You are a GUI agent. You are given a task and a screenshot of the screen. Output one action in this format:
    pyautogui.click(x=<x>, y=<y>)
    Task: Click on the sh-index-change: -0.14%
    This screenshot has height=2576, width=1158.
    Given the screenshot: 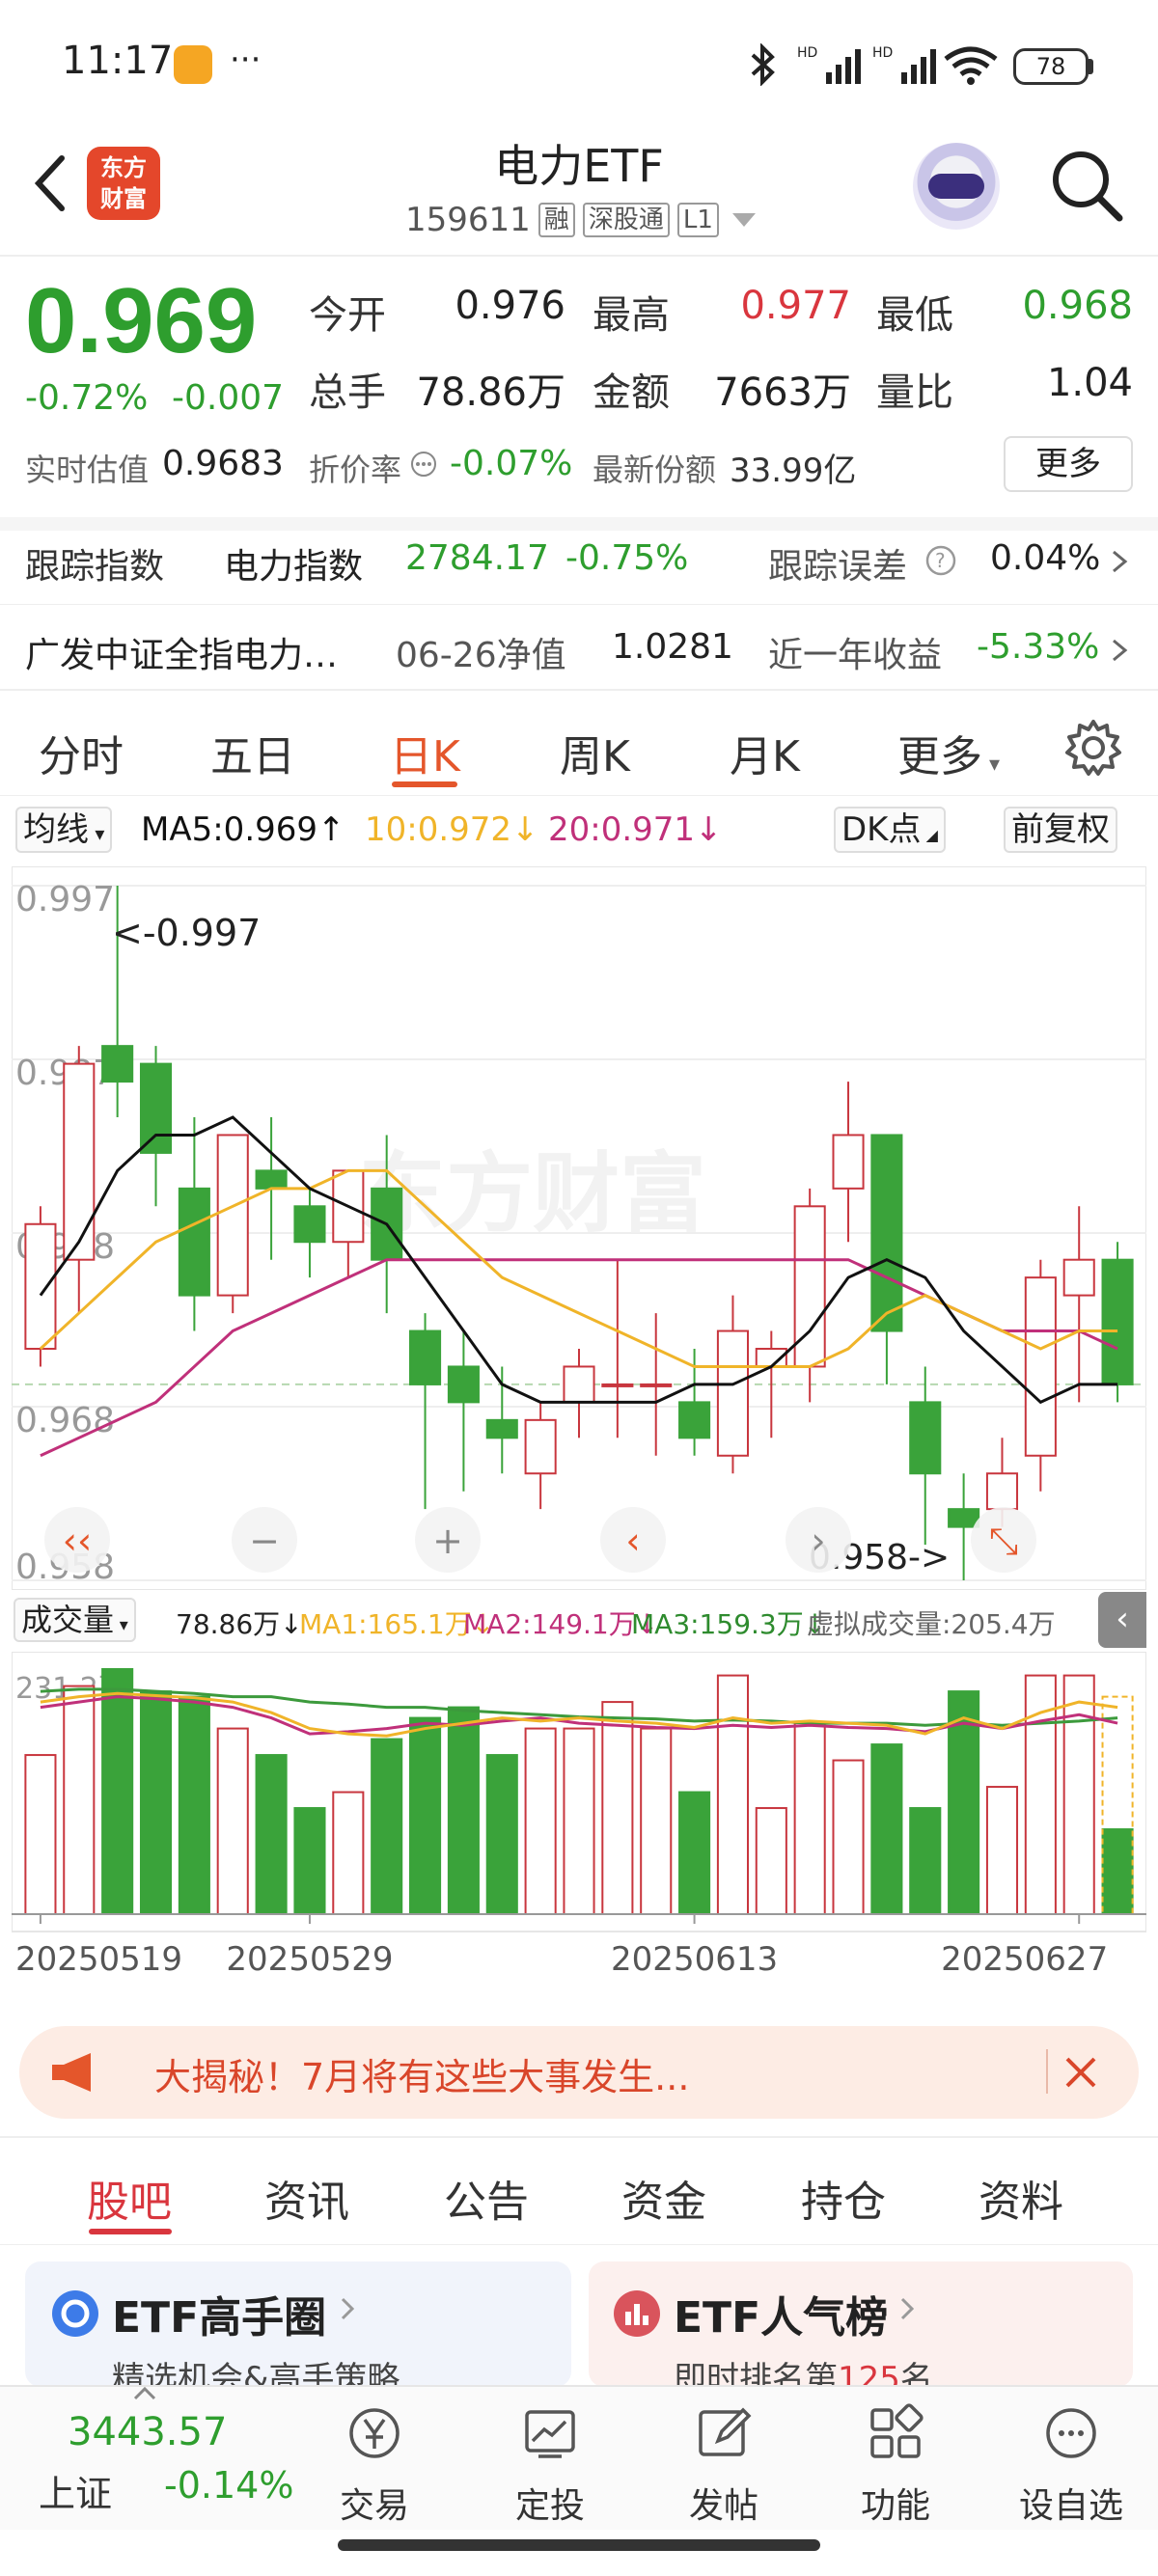 What is the action you would take?
    pyautogui.click(x=229, y=2485)
    